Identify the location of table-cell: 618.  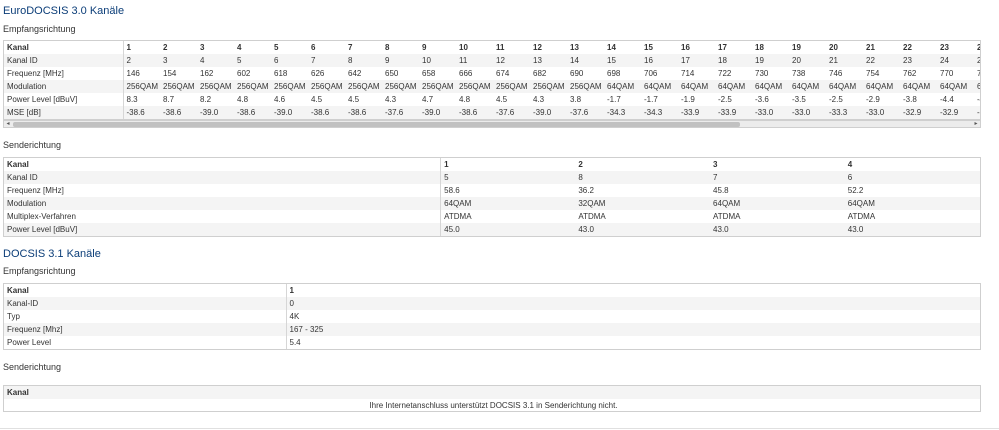
(289, 73).